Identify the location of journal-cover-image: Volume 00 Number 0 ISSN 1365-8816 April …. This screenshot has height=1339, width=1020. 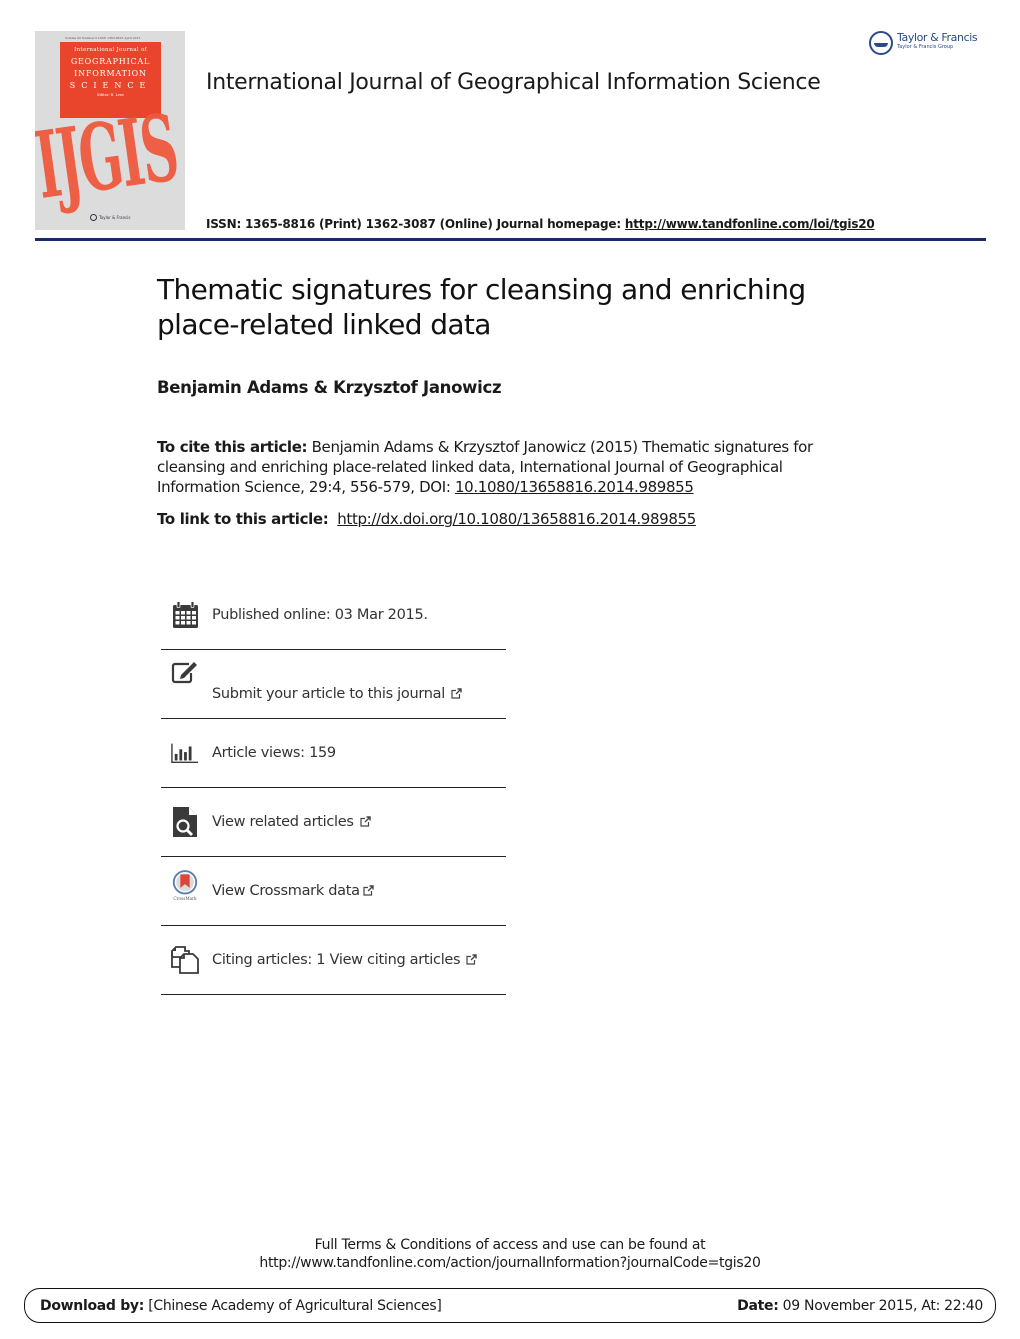
(110, 130).